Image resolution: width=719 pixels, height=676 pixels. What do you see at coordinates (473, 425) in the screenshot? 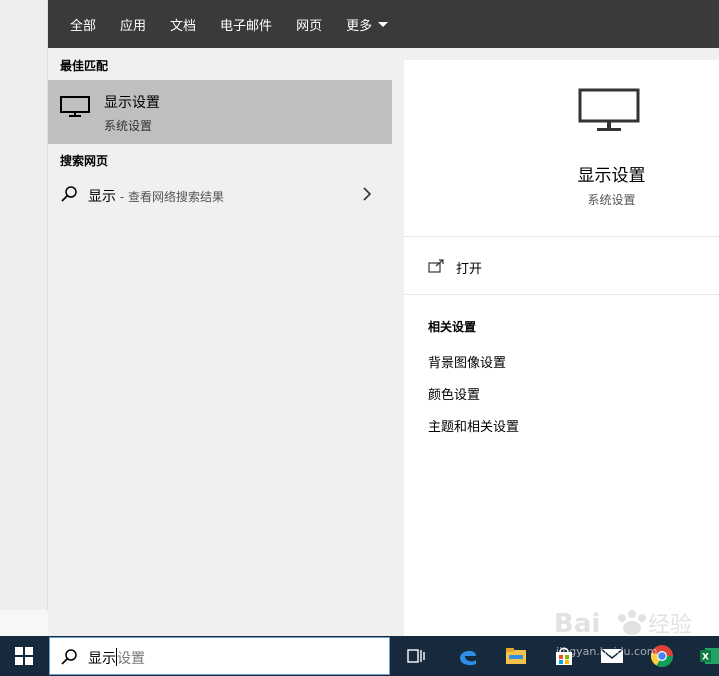
I see `related-link-themes: 主题和相关设置` at bounding box center [473, 425].